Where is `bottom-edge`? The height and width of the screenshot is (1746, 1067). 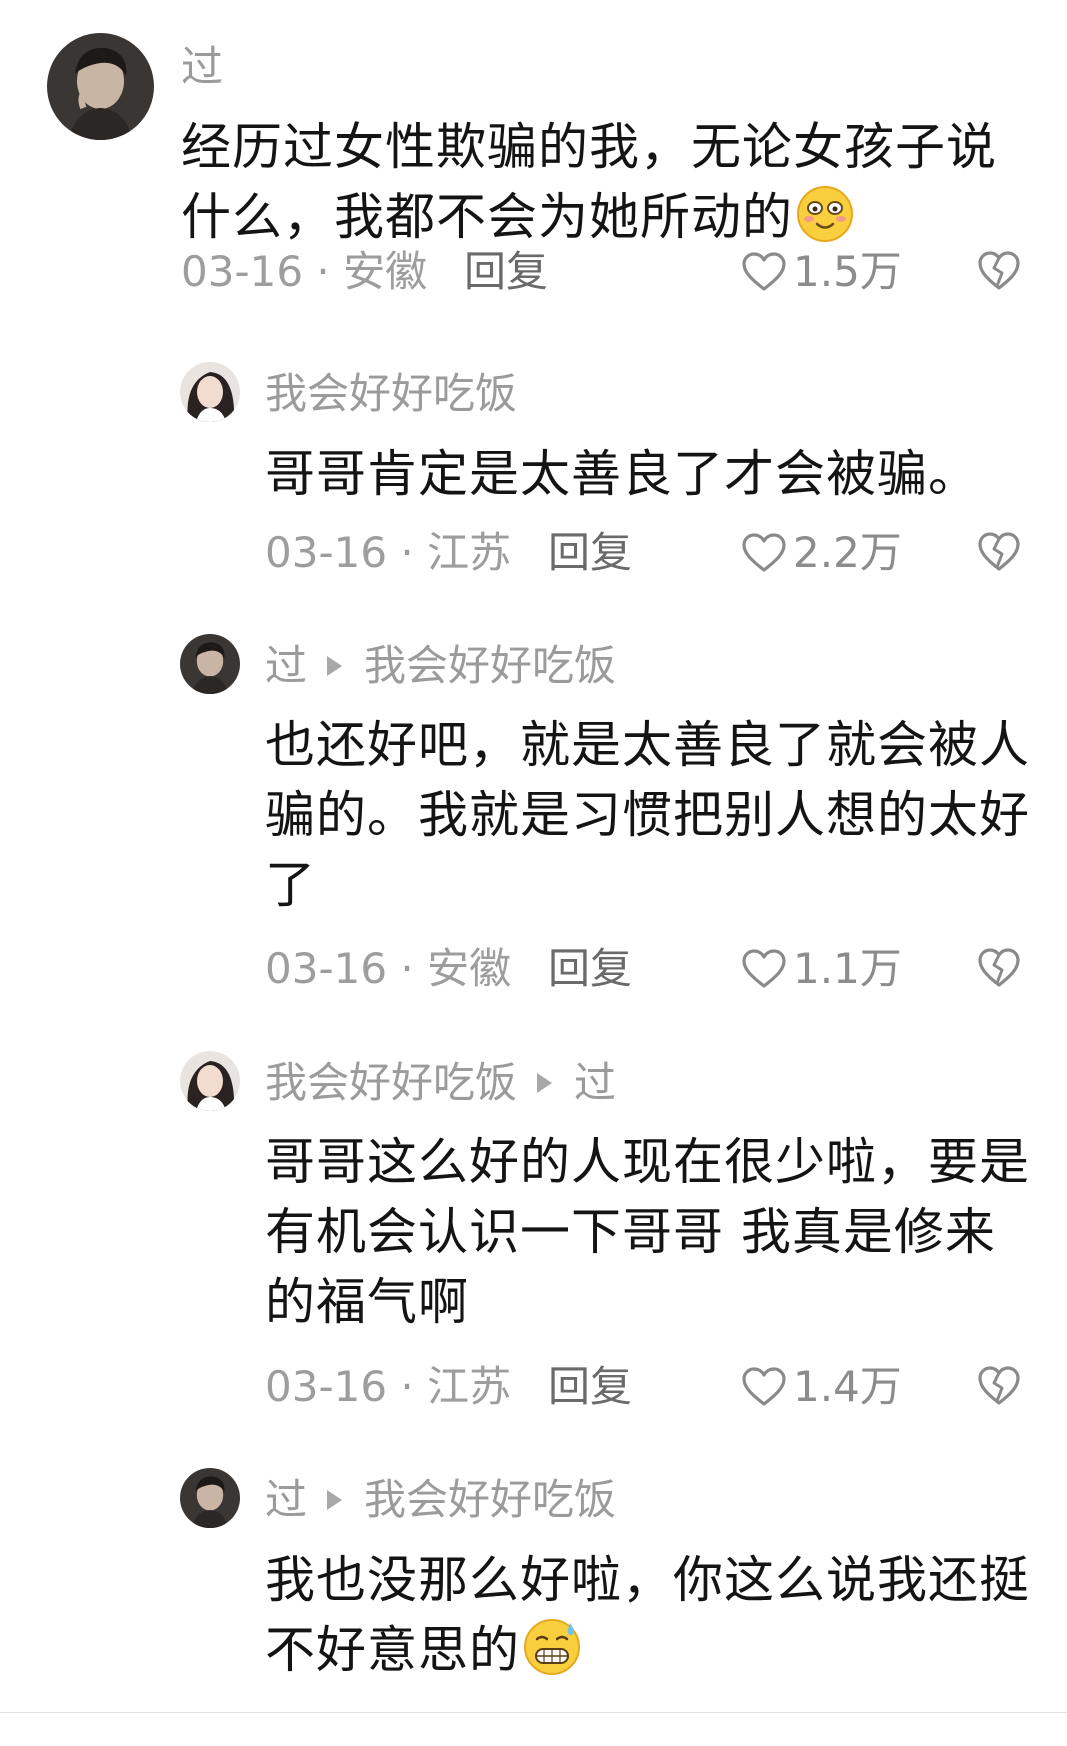 bottom-edge is located at coordinates (533, 1729).